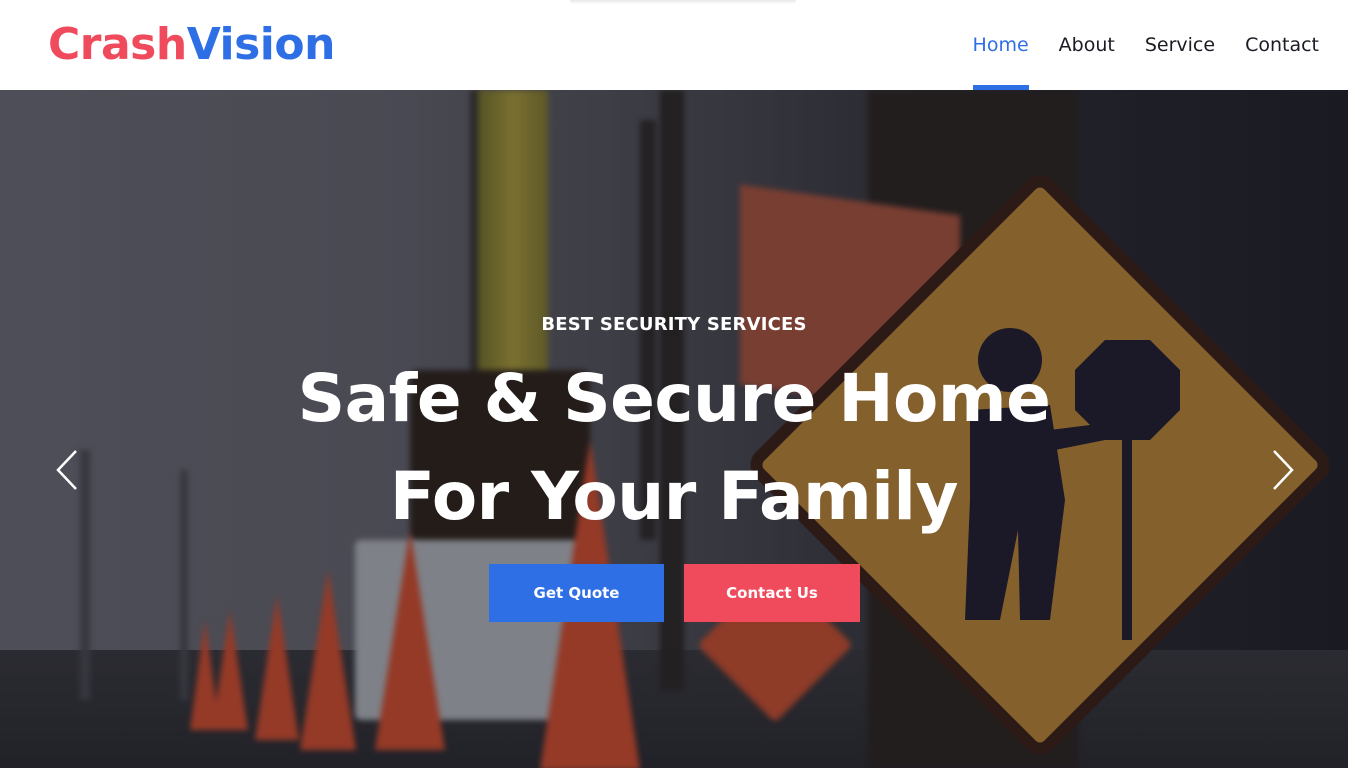 The width and height of the screenshot is (1348, 768). I want to click on carousel-next-button, so click(1282, 470).